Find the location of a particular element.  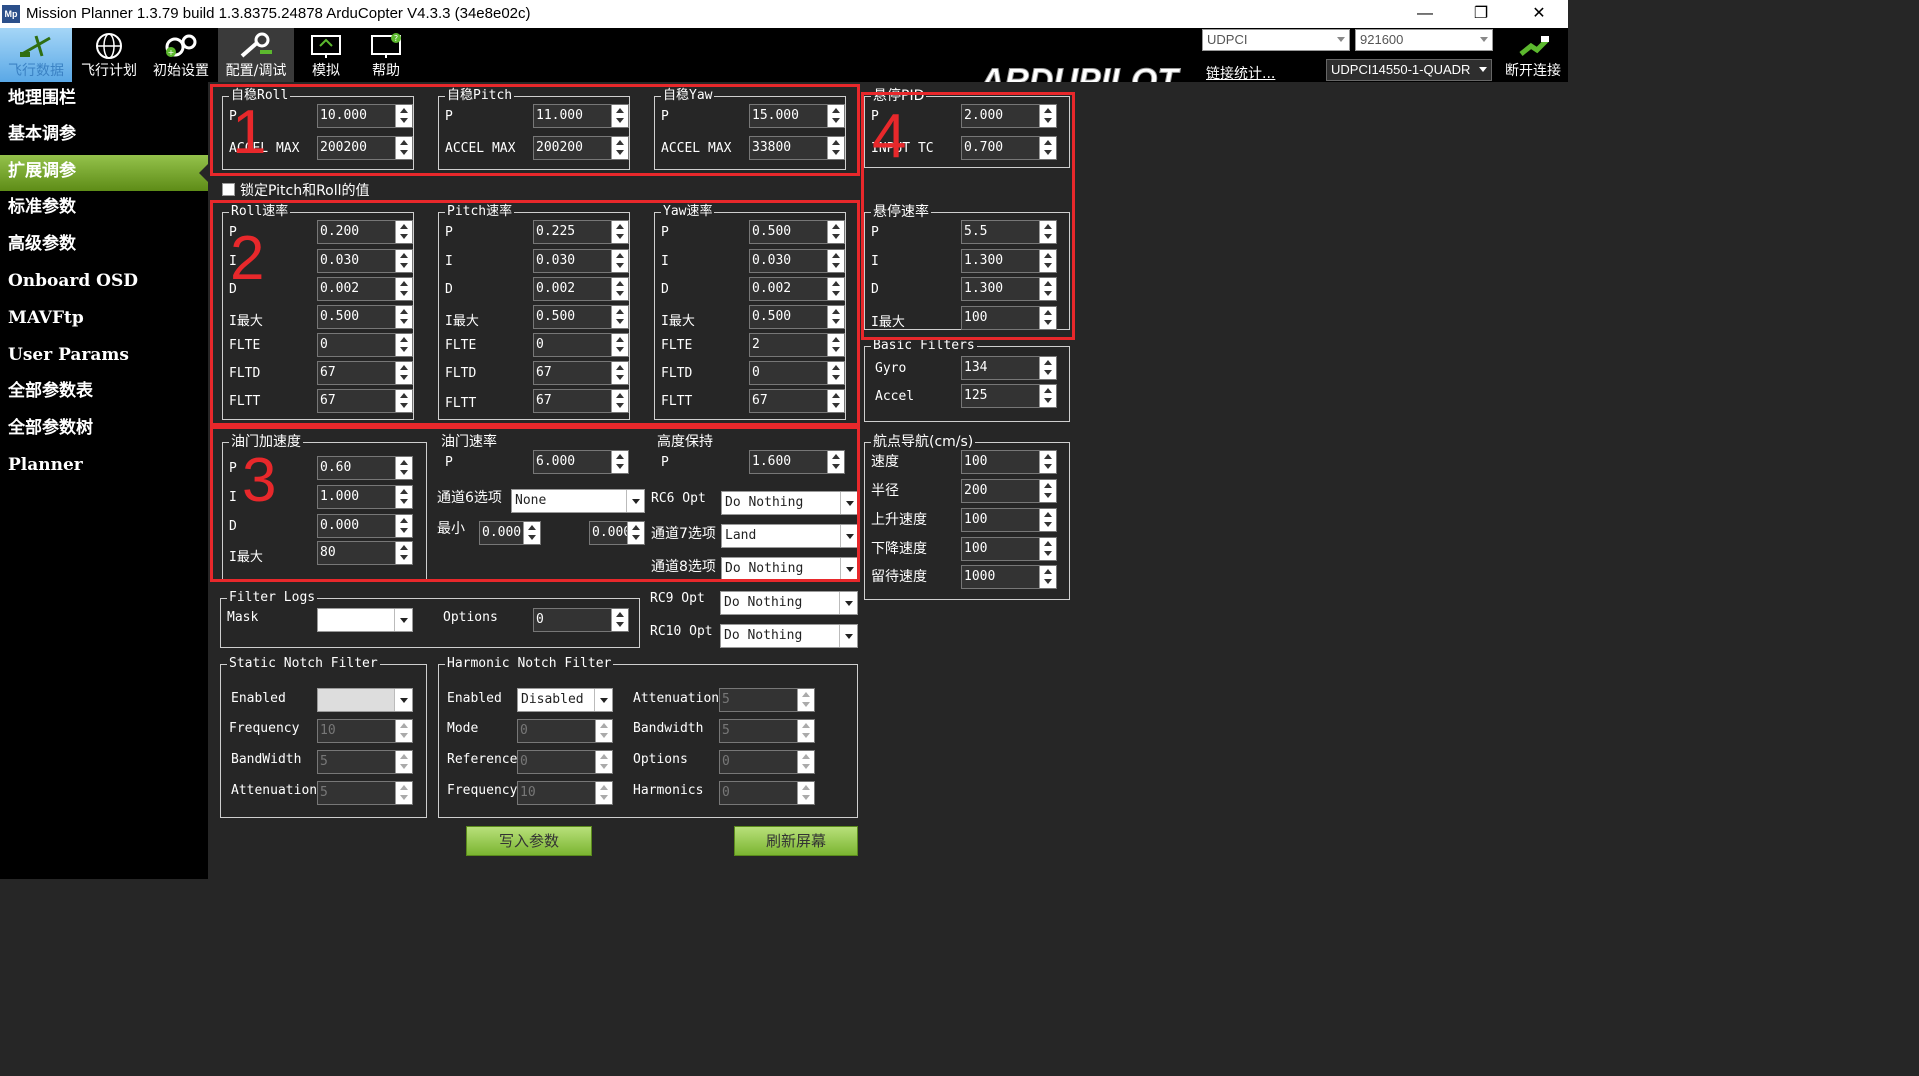

static-notch-bandwidth-input: 5 is located at coordinates (365, 762).